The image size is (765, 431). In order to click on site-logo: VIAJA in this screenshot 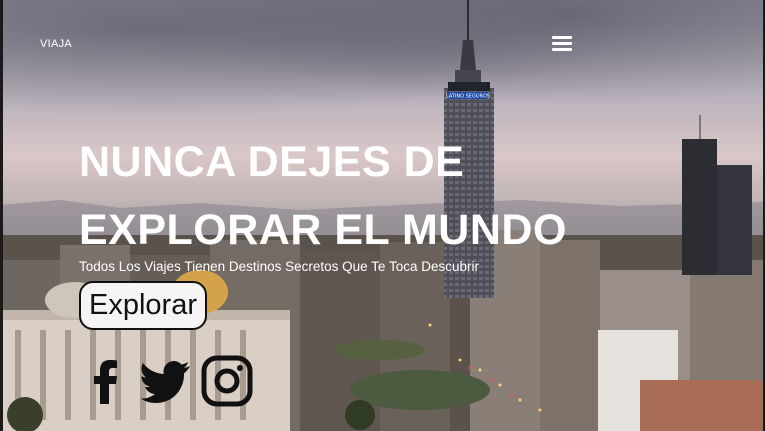, I will do `click(56, 44)`.